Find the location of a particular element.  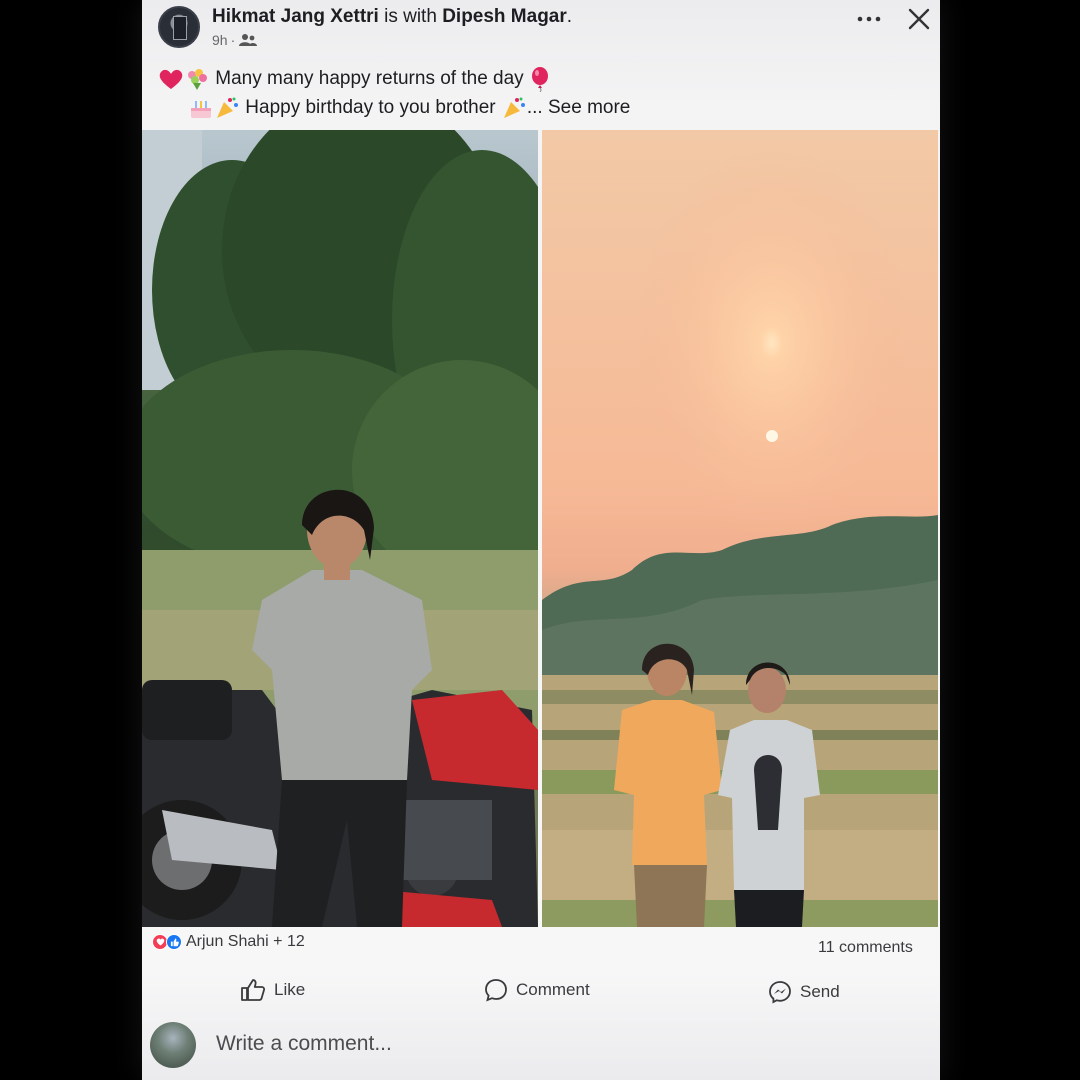

see-more-link: See more is located at coordinates (589, 107).